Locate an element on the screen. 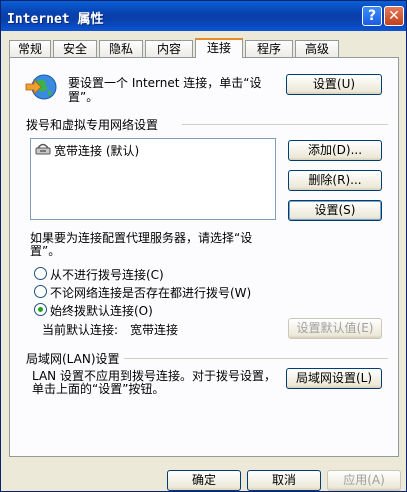 This screenshot has width=407, height=492. lan-description: LAN 设置不应用到拨号连接。对于拨号设置，单击上面的“设置”按钮。 is located at coordinates (154, 382).